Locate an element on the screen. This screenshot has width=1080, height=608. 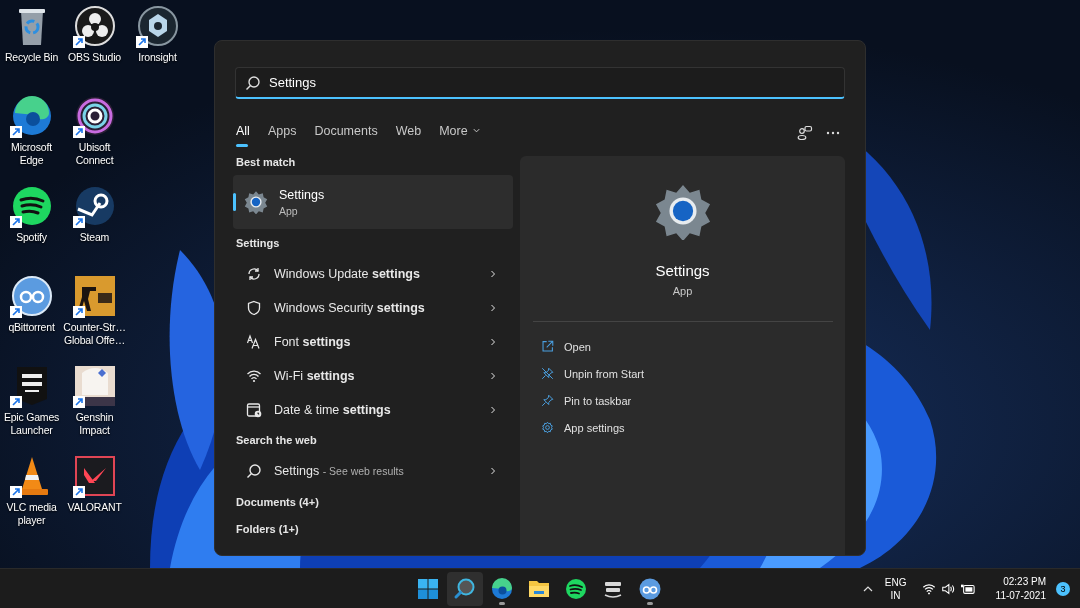
filter-tab: More is located at coordinates (460, 133).